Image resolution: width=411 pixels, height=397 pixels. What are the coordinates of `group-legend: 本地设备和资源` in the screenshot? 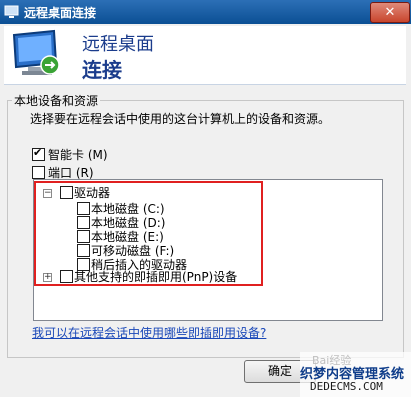 It's located at (56, 100).